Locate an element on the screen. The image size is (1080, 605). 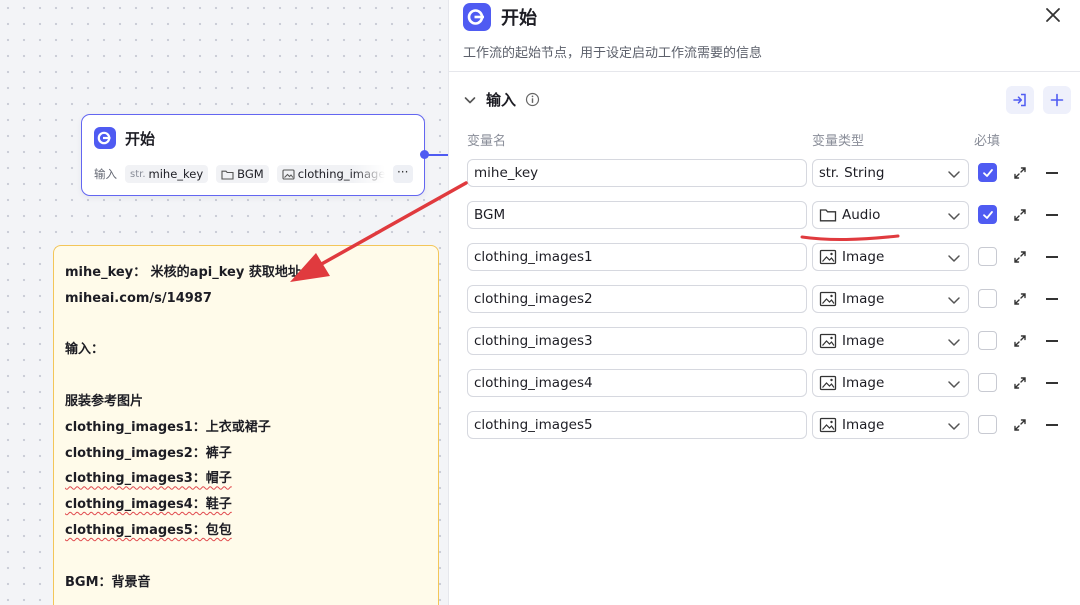
input-section-header: 输入 is located at coordinates (501, 99).